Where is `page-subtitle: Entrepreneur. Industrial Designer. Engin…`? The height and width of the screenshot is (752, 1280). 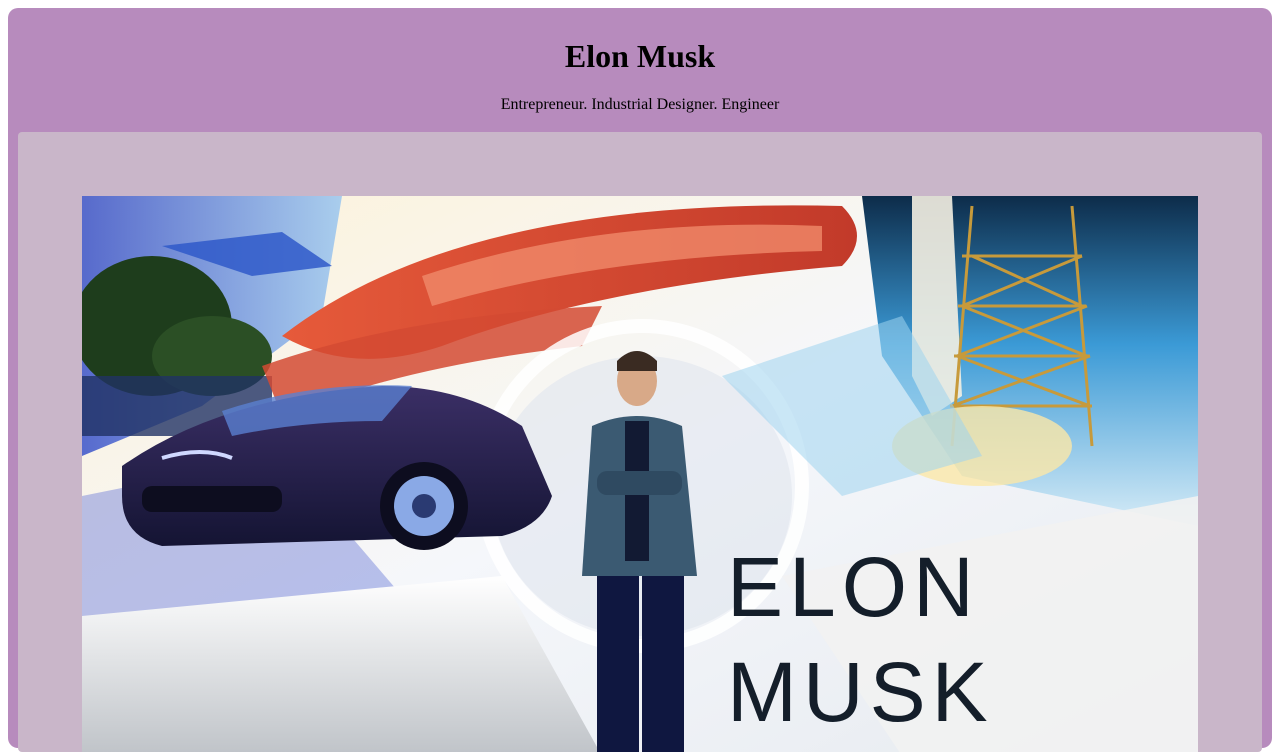
page-subtitle: Entrepreneur. Industrial Designer. Engin… is located at coordinates (640, 104).